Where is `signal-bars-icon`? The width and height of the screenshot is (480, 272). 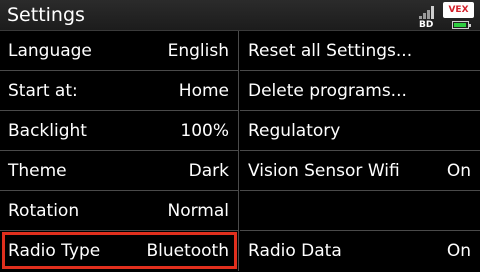
signal-bars-icon is located at coordinates (427, 12).